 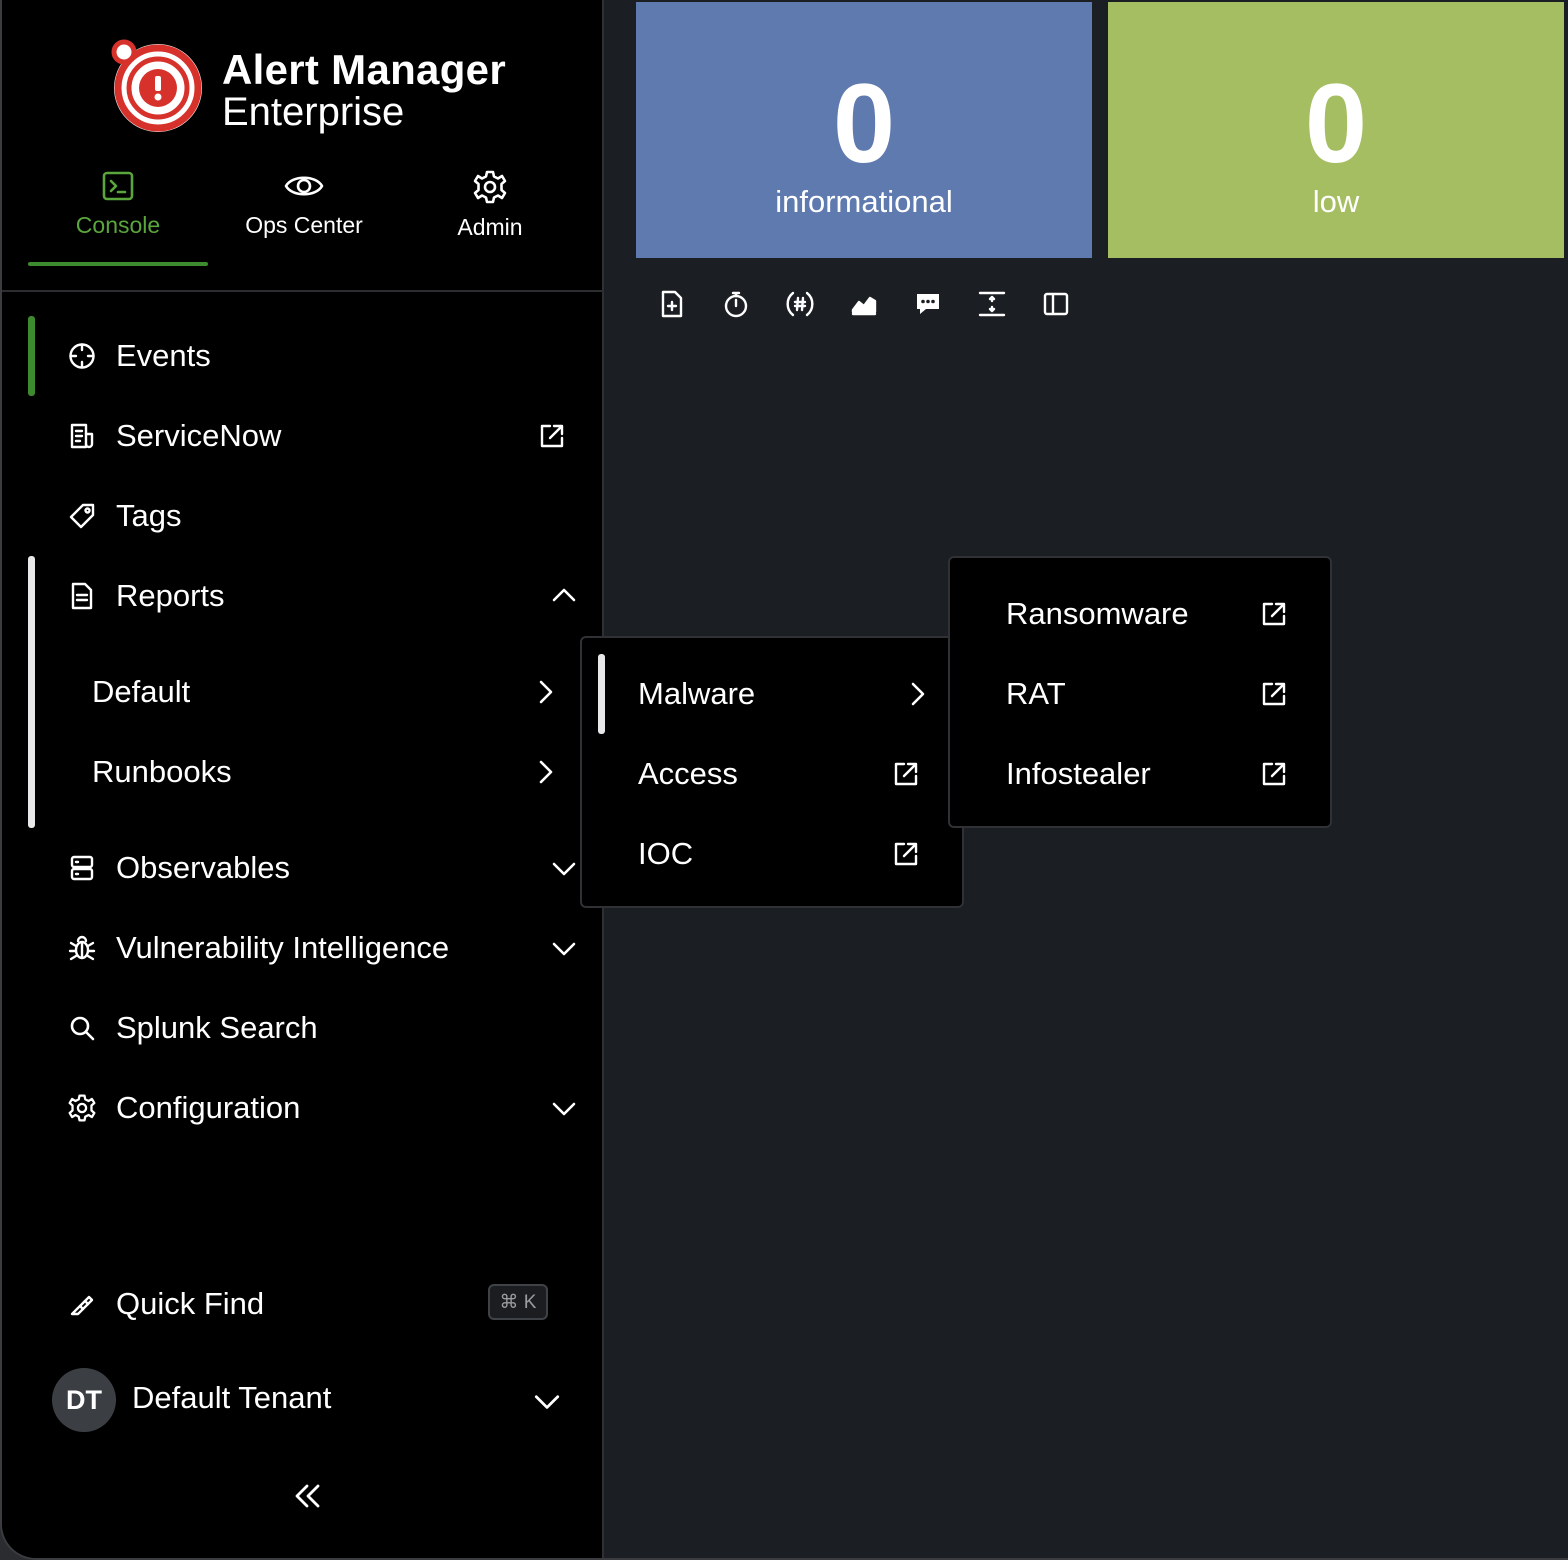 I want to click on stopwatch-icon, so click(x=736, y=304).